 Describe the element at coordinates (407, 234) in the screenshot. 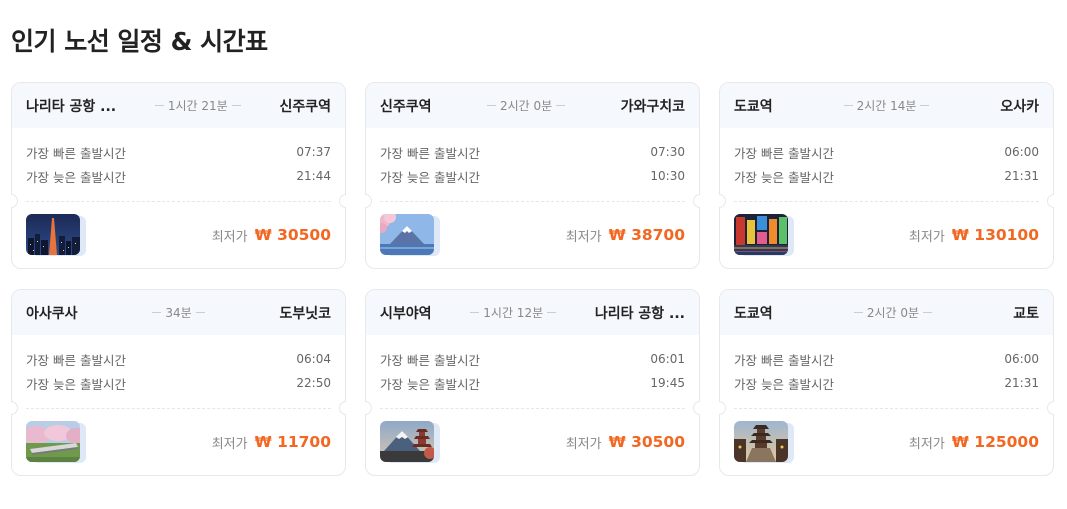

I see `mount-fuji-cherry-blossom-image` at that location.